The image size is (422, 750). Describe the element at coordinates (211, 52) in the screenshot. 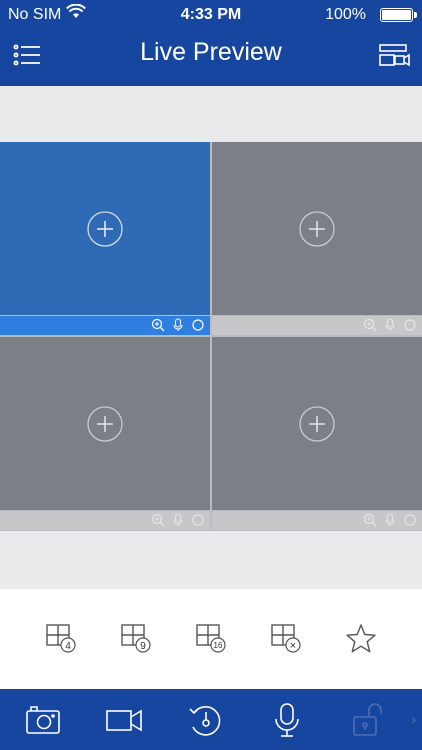

I see `page-title: Live Preview` at that location.